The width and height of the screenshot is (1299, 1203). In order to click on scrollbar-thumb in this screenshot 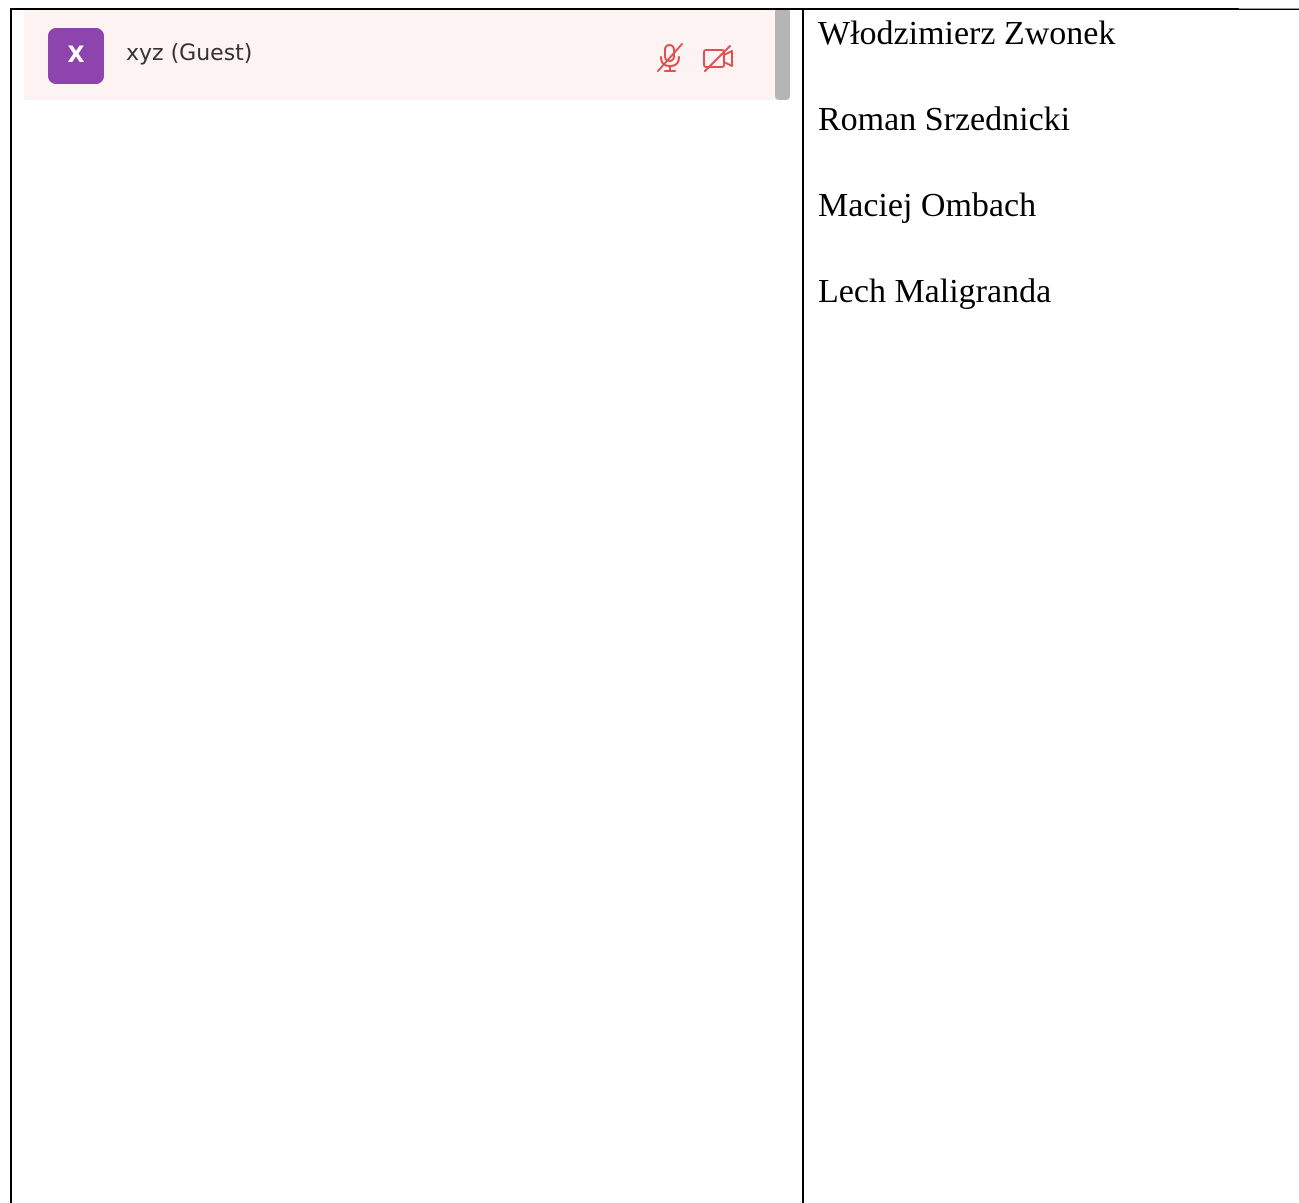, I will do `click(782, 55)`.